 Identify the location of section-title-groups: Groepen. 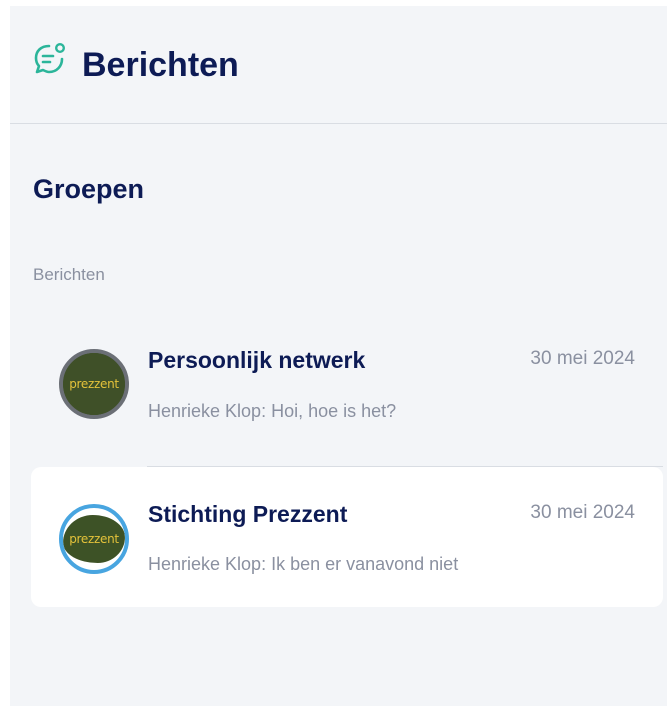
(89, 189).